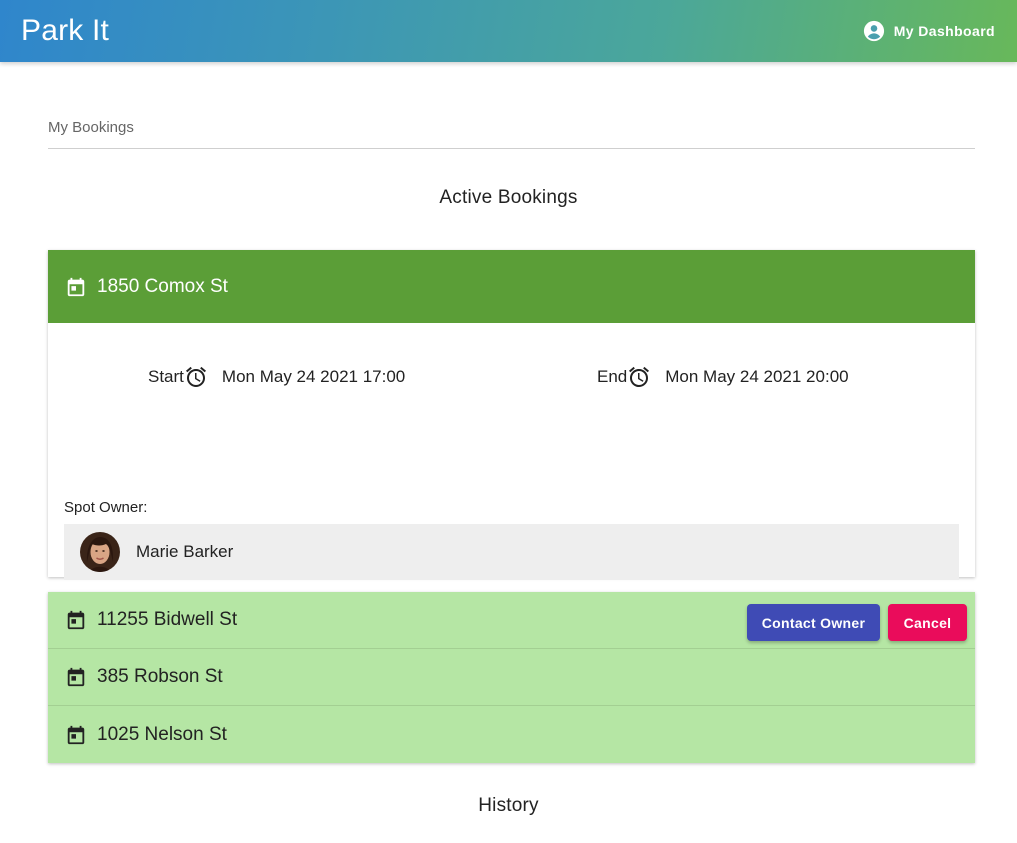  I want to click on contact-owner-button: Contact Owner, so click(813, 622).